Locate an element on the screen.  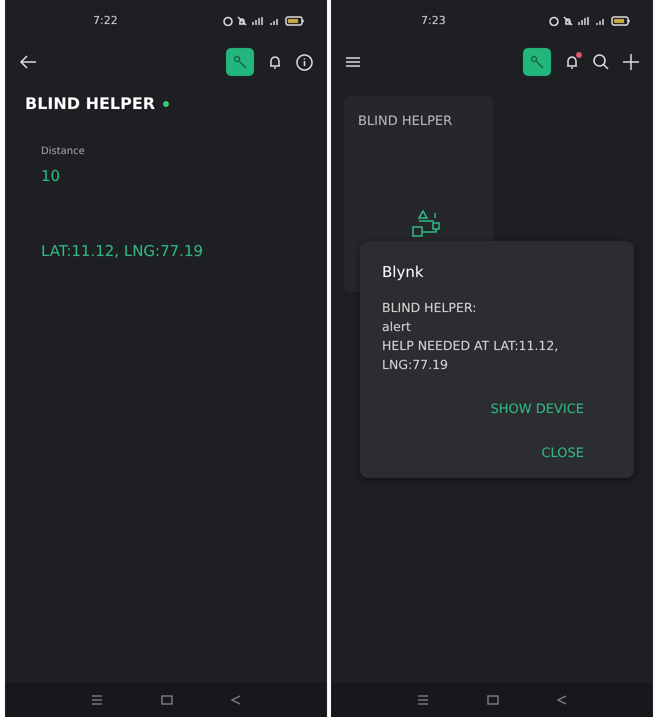
search-icon is located at coordinates (601, 62).